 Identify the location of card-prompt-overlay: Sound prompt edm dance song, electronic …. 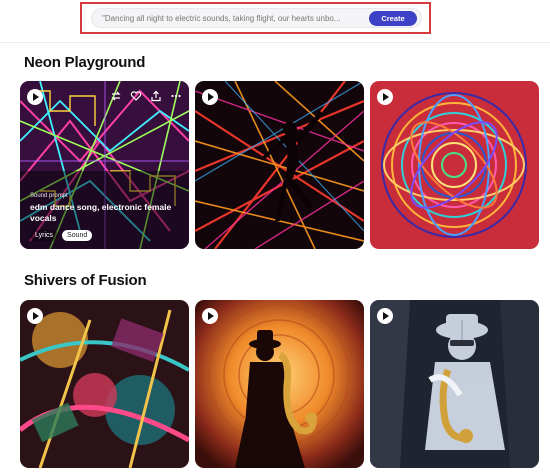
(104, 217).